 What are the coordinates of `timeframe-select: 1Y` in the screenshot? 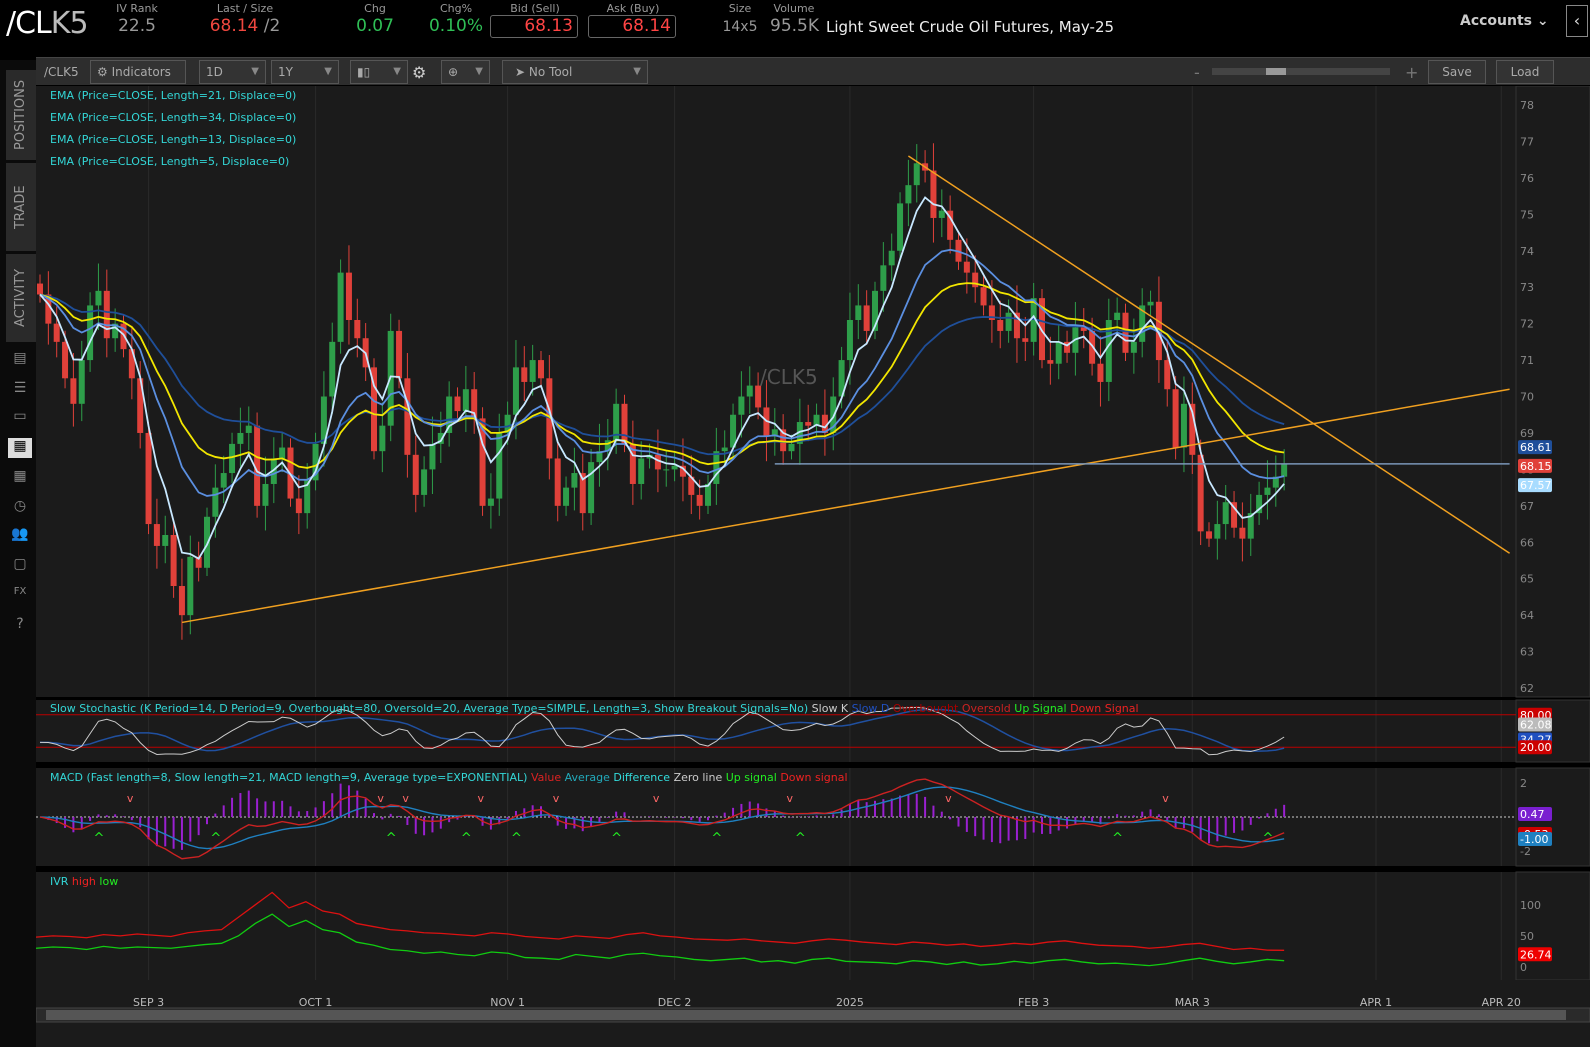 It's located at (305, 72).